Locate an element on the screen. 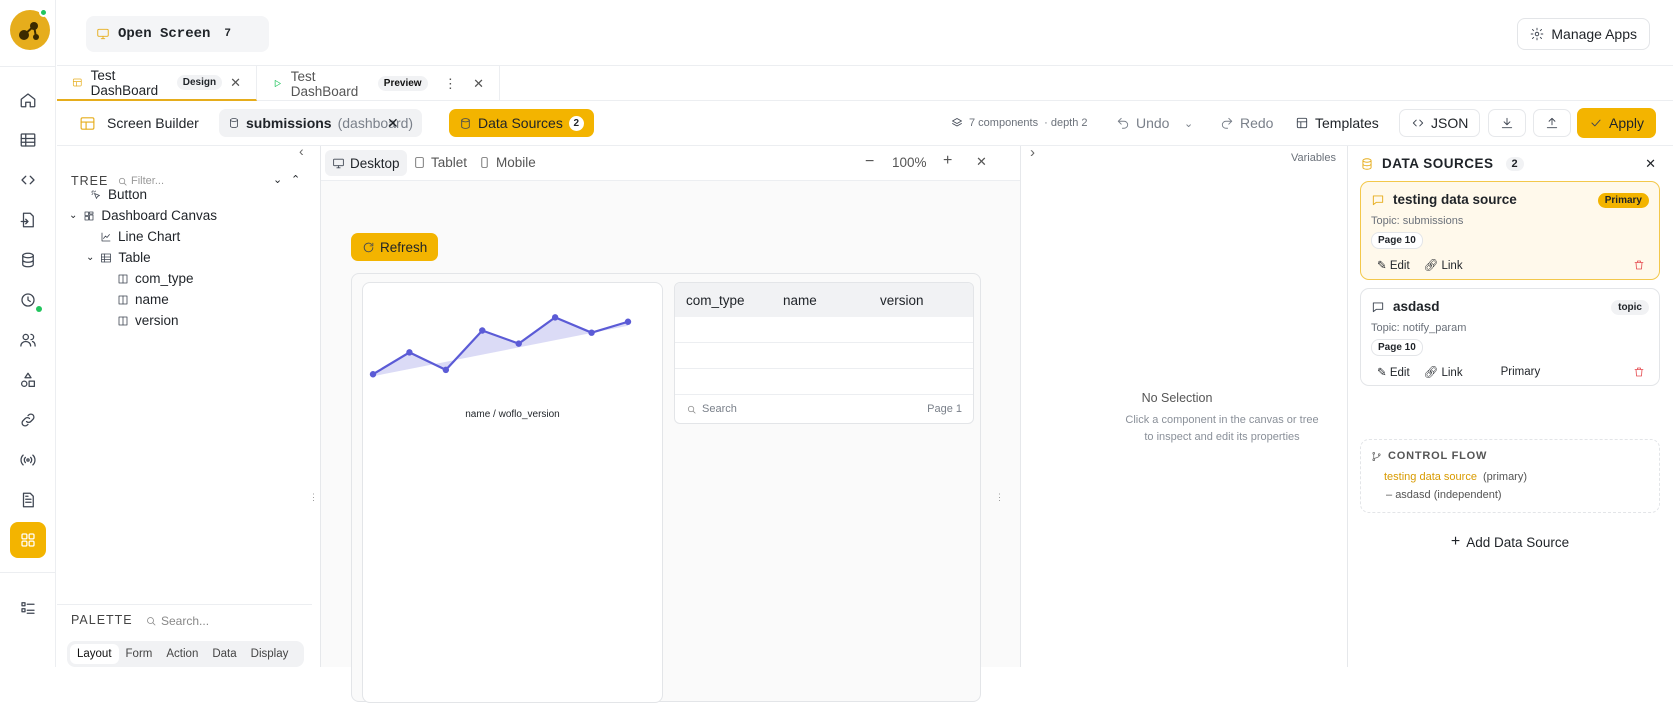  shapes-nav is located at coordinates (28, 380).